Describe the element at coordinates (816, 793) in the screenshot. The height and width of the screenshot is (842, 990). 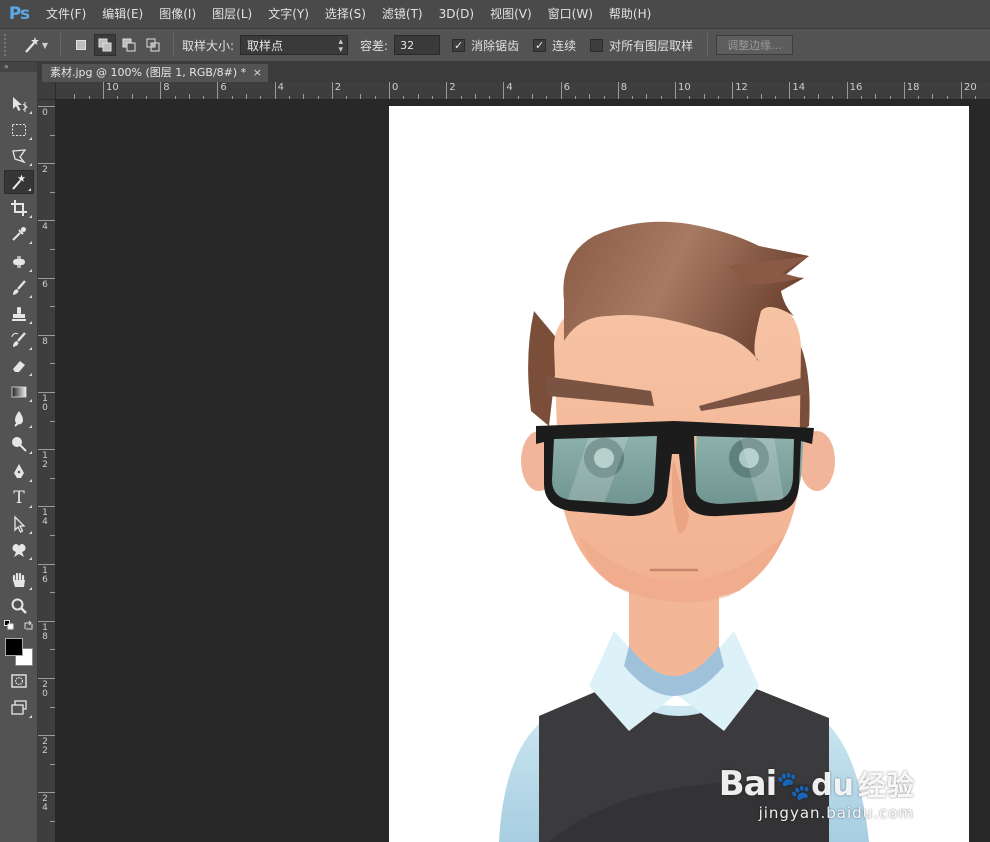
I see `baidu-jingyan-watermark: Bai🐾du 经验 jingyan.baidu.com` at that location.